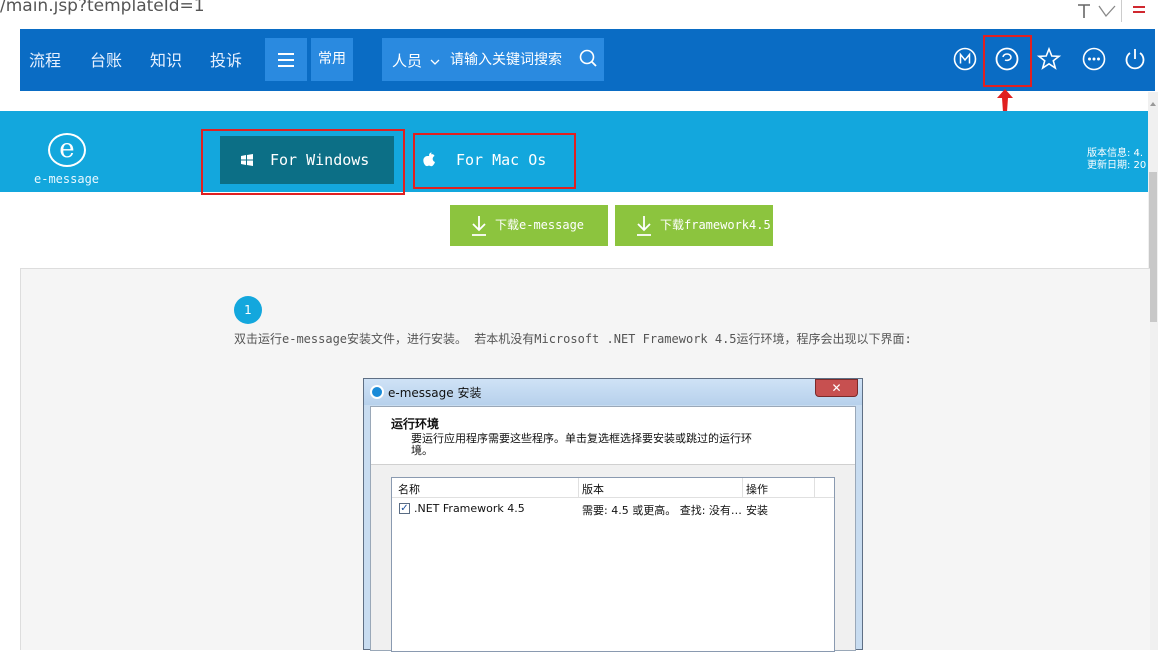 This screenshot has width=1158, height=652. I want to click on version-info: 版本信息: 4. 更新日期: 20, so click(1116, 160).